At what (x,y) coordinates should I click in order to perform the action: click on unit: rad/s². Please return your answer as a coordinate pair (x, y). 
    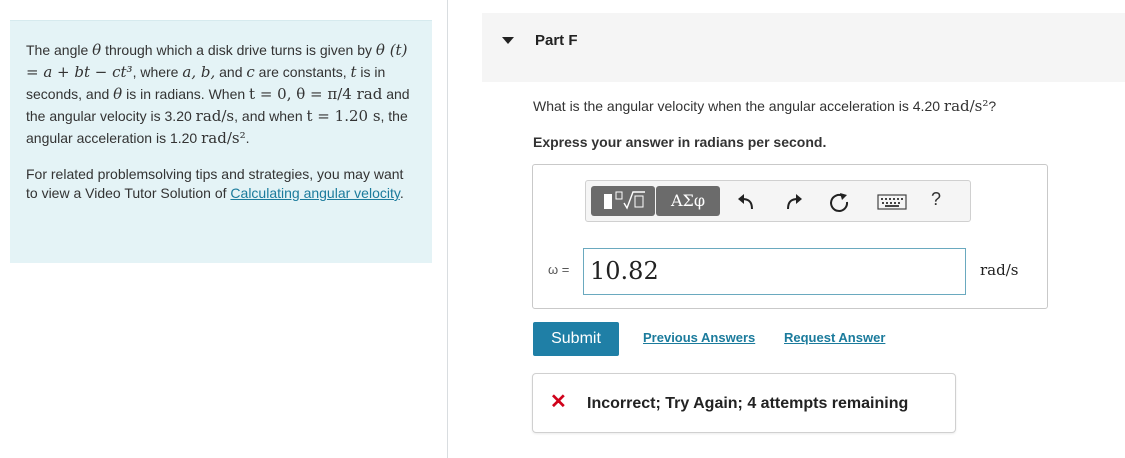
    Looking at the image, I should click on (223, 138).